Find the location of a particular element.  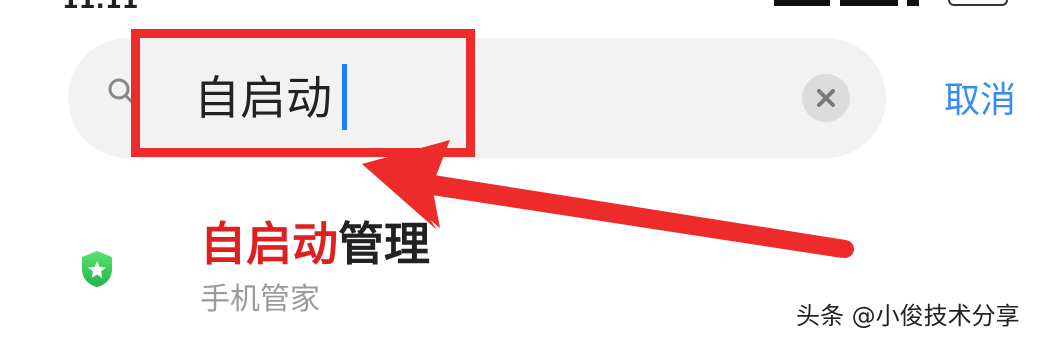

result-title-match: 自启动 is located at coordinates (269, 244).